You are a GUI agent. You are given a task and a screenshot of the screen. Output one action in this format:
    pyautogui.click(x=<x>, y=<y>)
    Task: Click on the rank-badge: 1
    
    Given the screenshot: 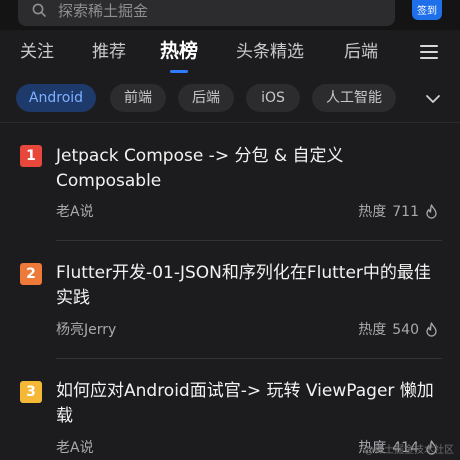 What is the action you would take?
    pyautogui.click(x=31, y=156)
    